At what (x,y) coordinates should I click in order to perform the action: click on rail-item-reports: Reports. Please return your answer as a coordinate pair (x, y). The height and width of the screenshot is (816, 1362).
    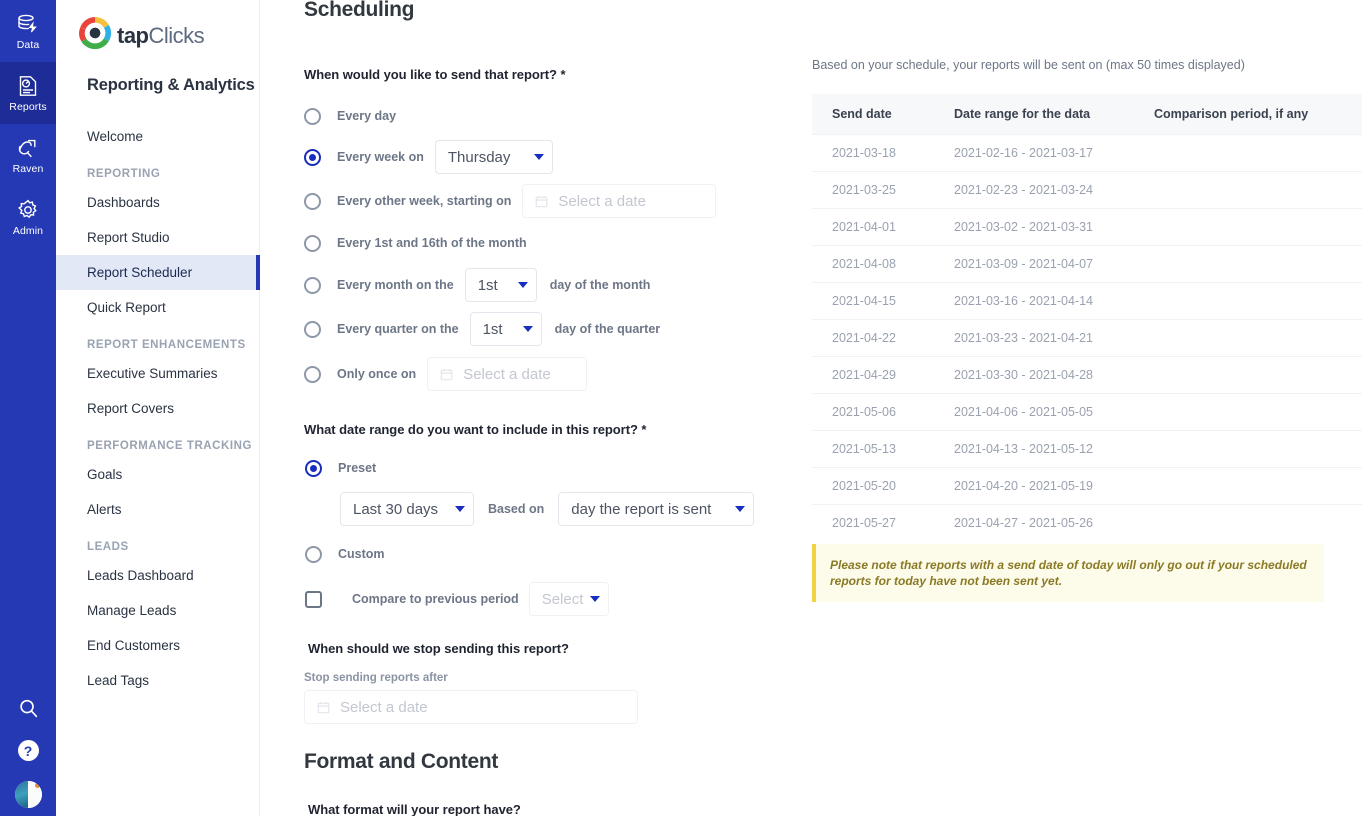
    Looking at the image, I should click on (28, 93).